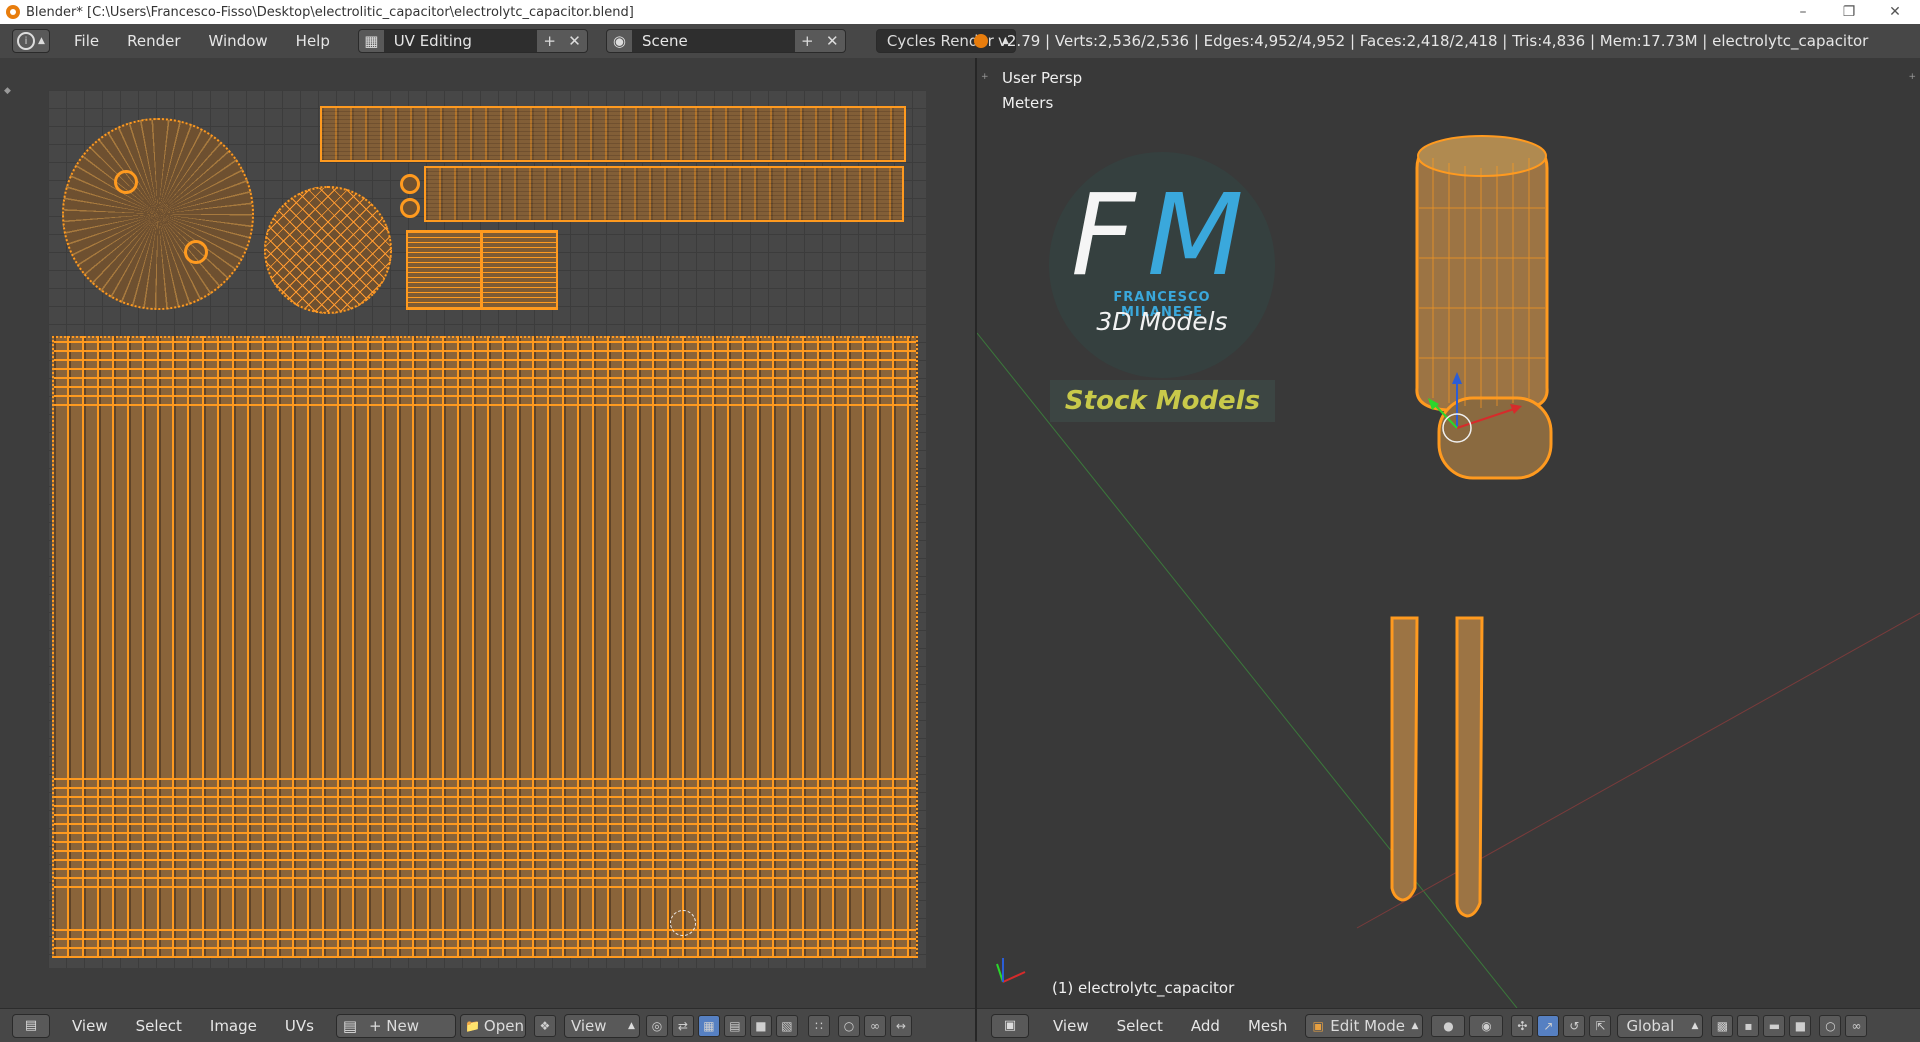 The height and width of the screenshot is (1042, 1920). Describe the element at coordinates (1195, 236) in the screenshot. I see `logo-letter-m: M` at that location.